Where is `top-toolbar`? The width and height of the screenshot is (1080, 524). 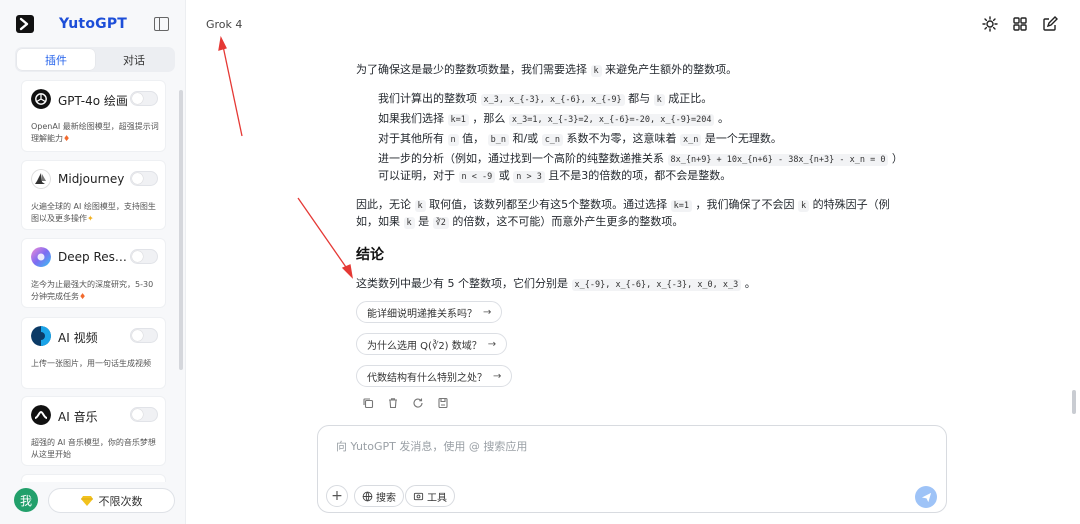
top-toolbar is located at coordinates (1020, 24).